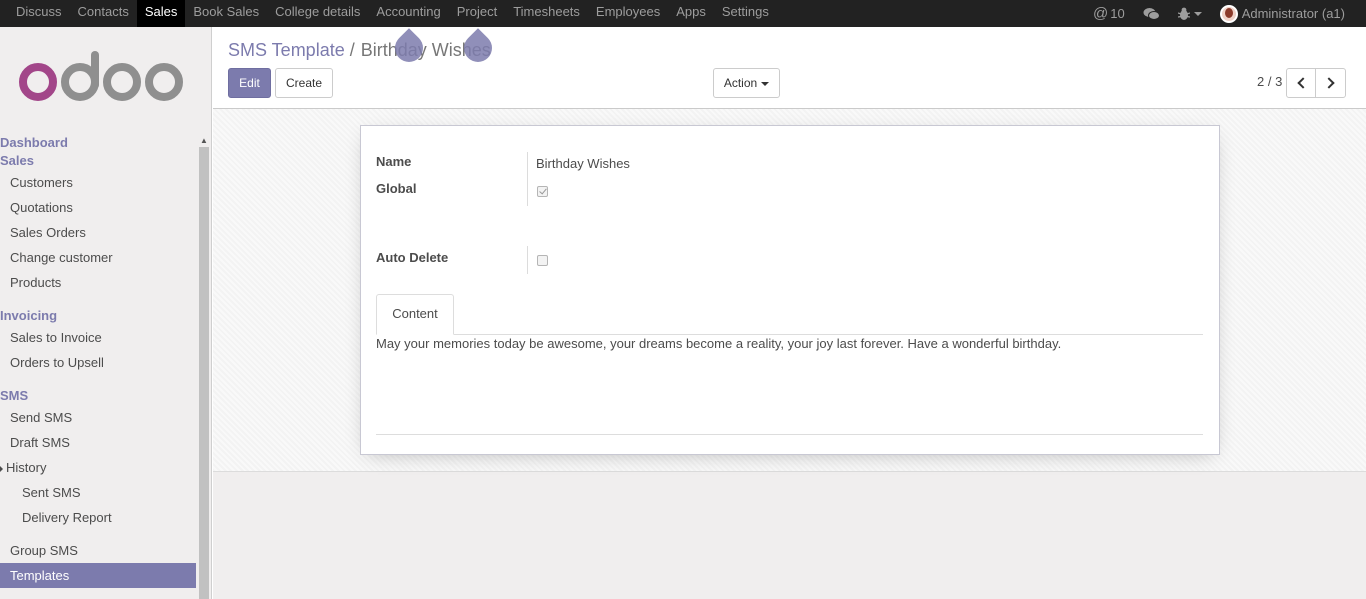  What do you see at coordinates (789, 434) in the screenshot?
I see `divider` at bounding box center [789, 434].